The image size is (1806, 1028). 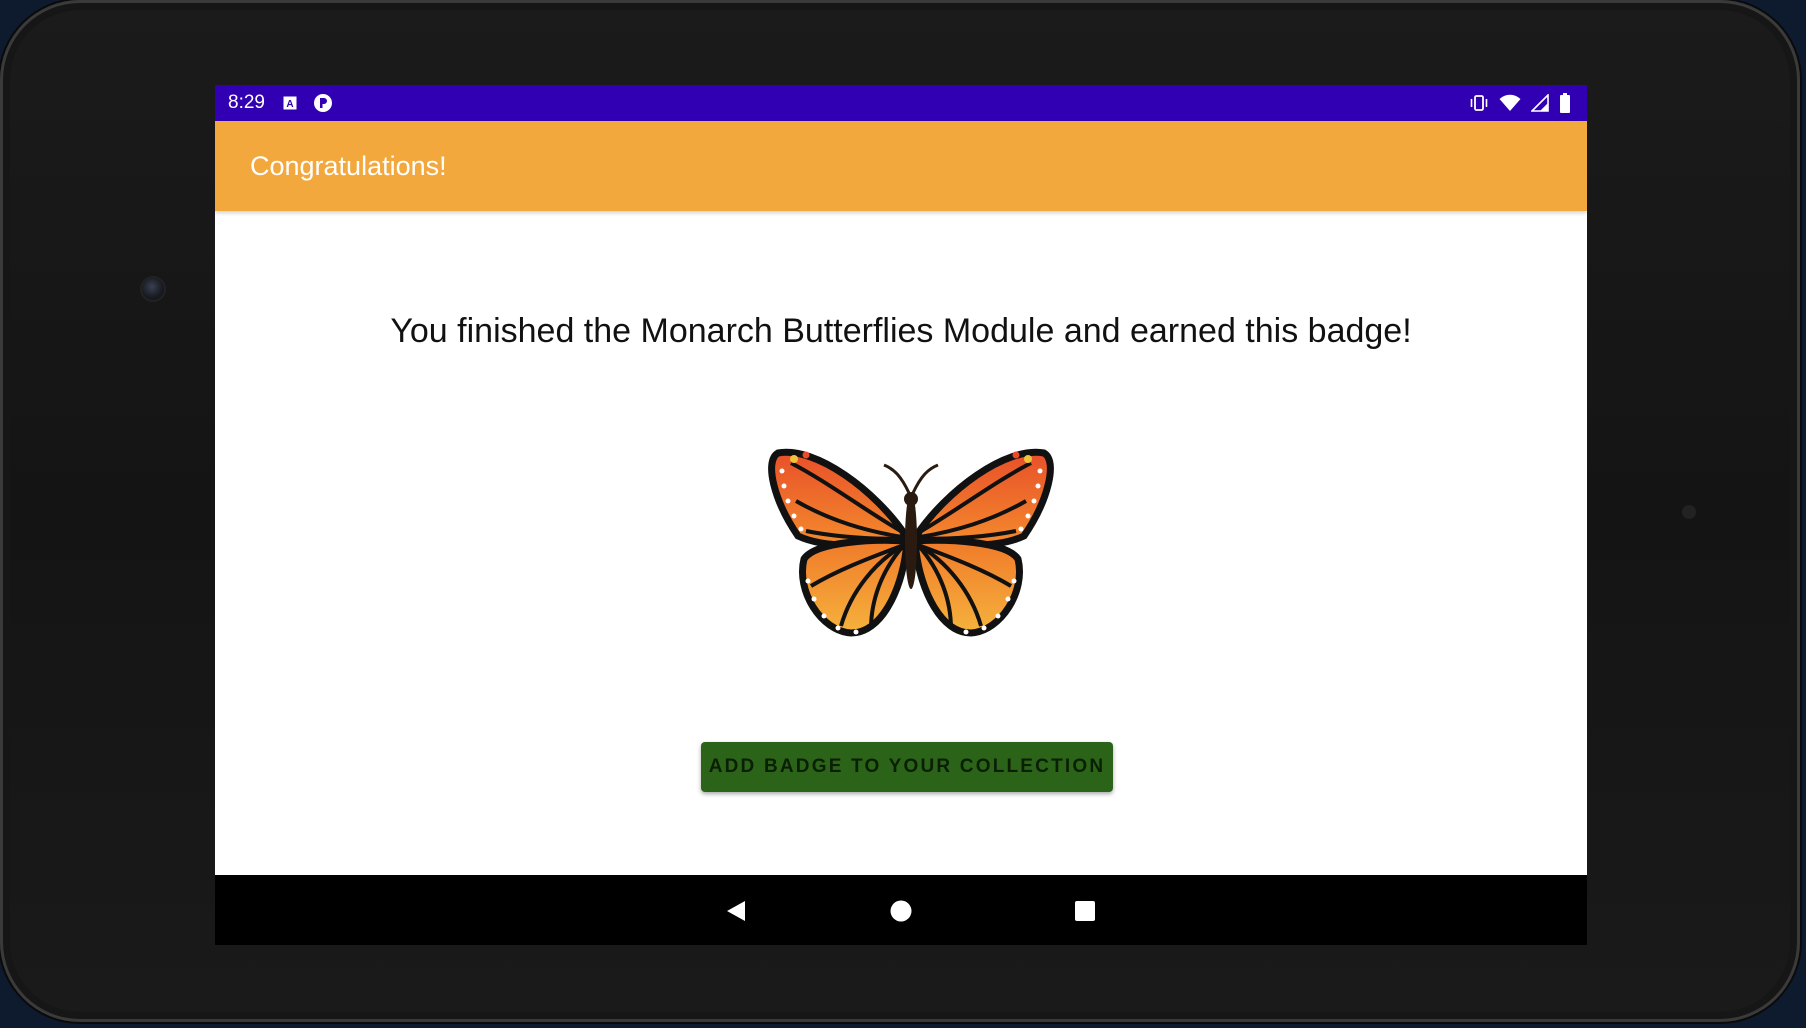 I want to click on front-camera, so click(x=153, y=289).